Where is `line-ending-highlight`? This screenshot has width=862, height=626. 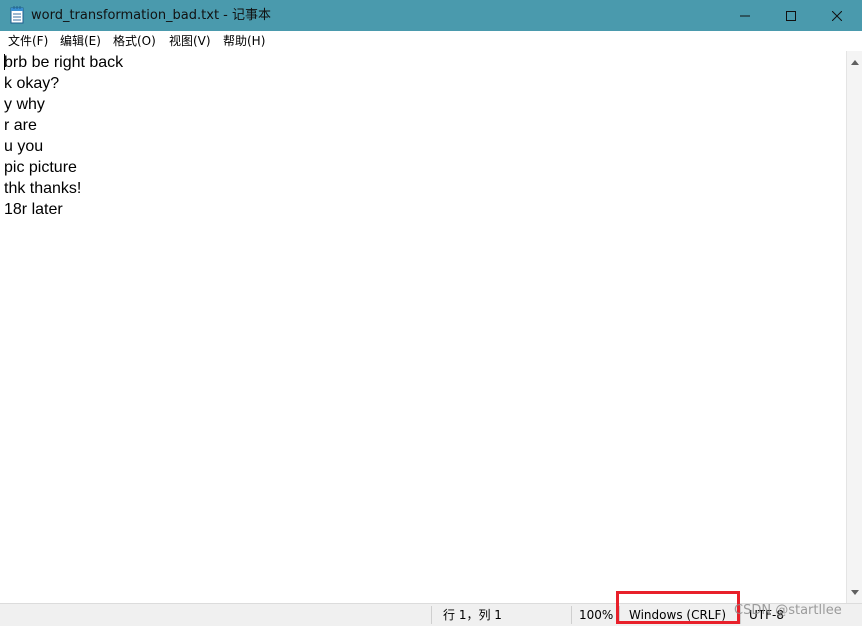 line-ending-highlight is located at coordinates (678, 607).